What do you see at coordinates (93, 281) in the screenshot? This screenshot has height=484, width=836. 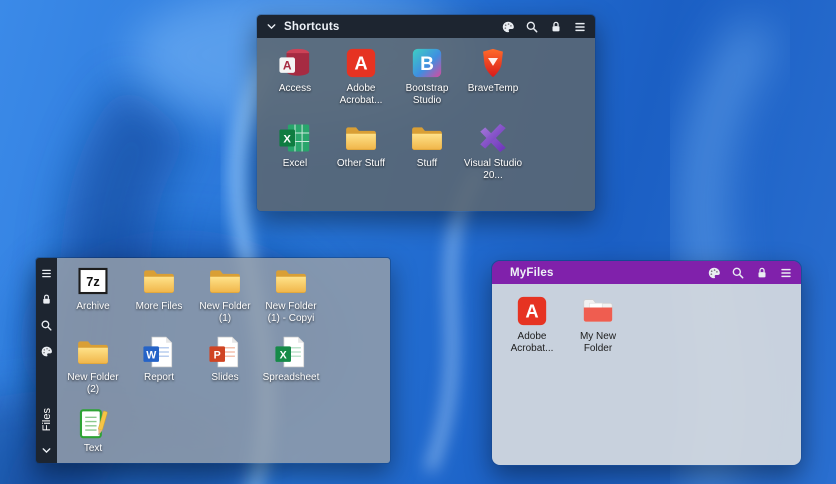 I see `7zip-icon` at bounding box center [93, 281].